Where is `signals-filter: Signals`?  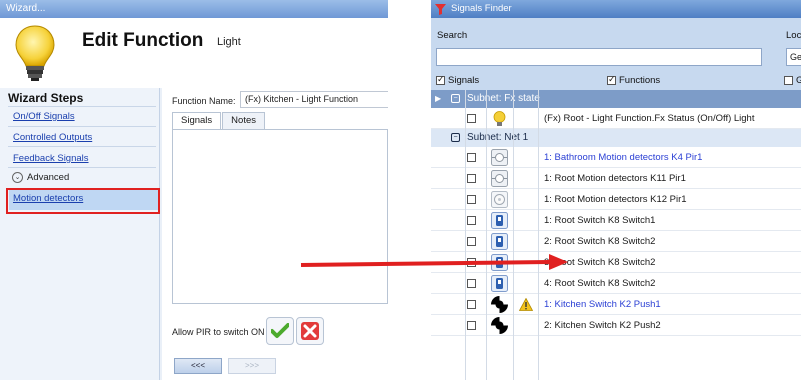
signals-filter: Signals is located at coordinates (458, 80).